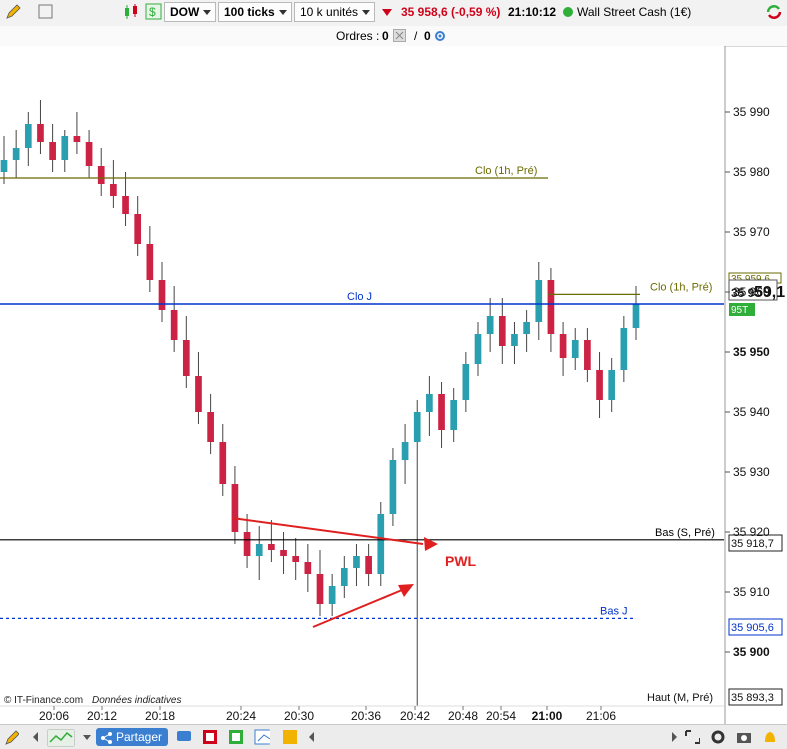 This screenshot has height=749, width=787. I want to click on y-tick-label: 35 910, so click(751, 592).